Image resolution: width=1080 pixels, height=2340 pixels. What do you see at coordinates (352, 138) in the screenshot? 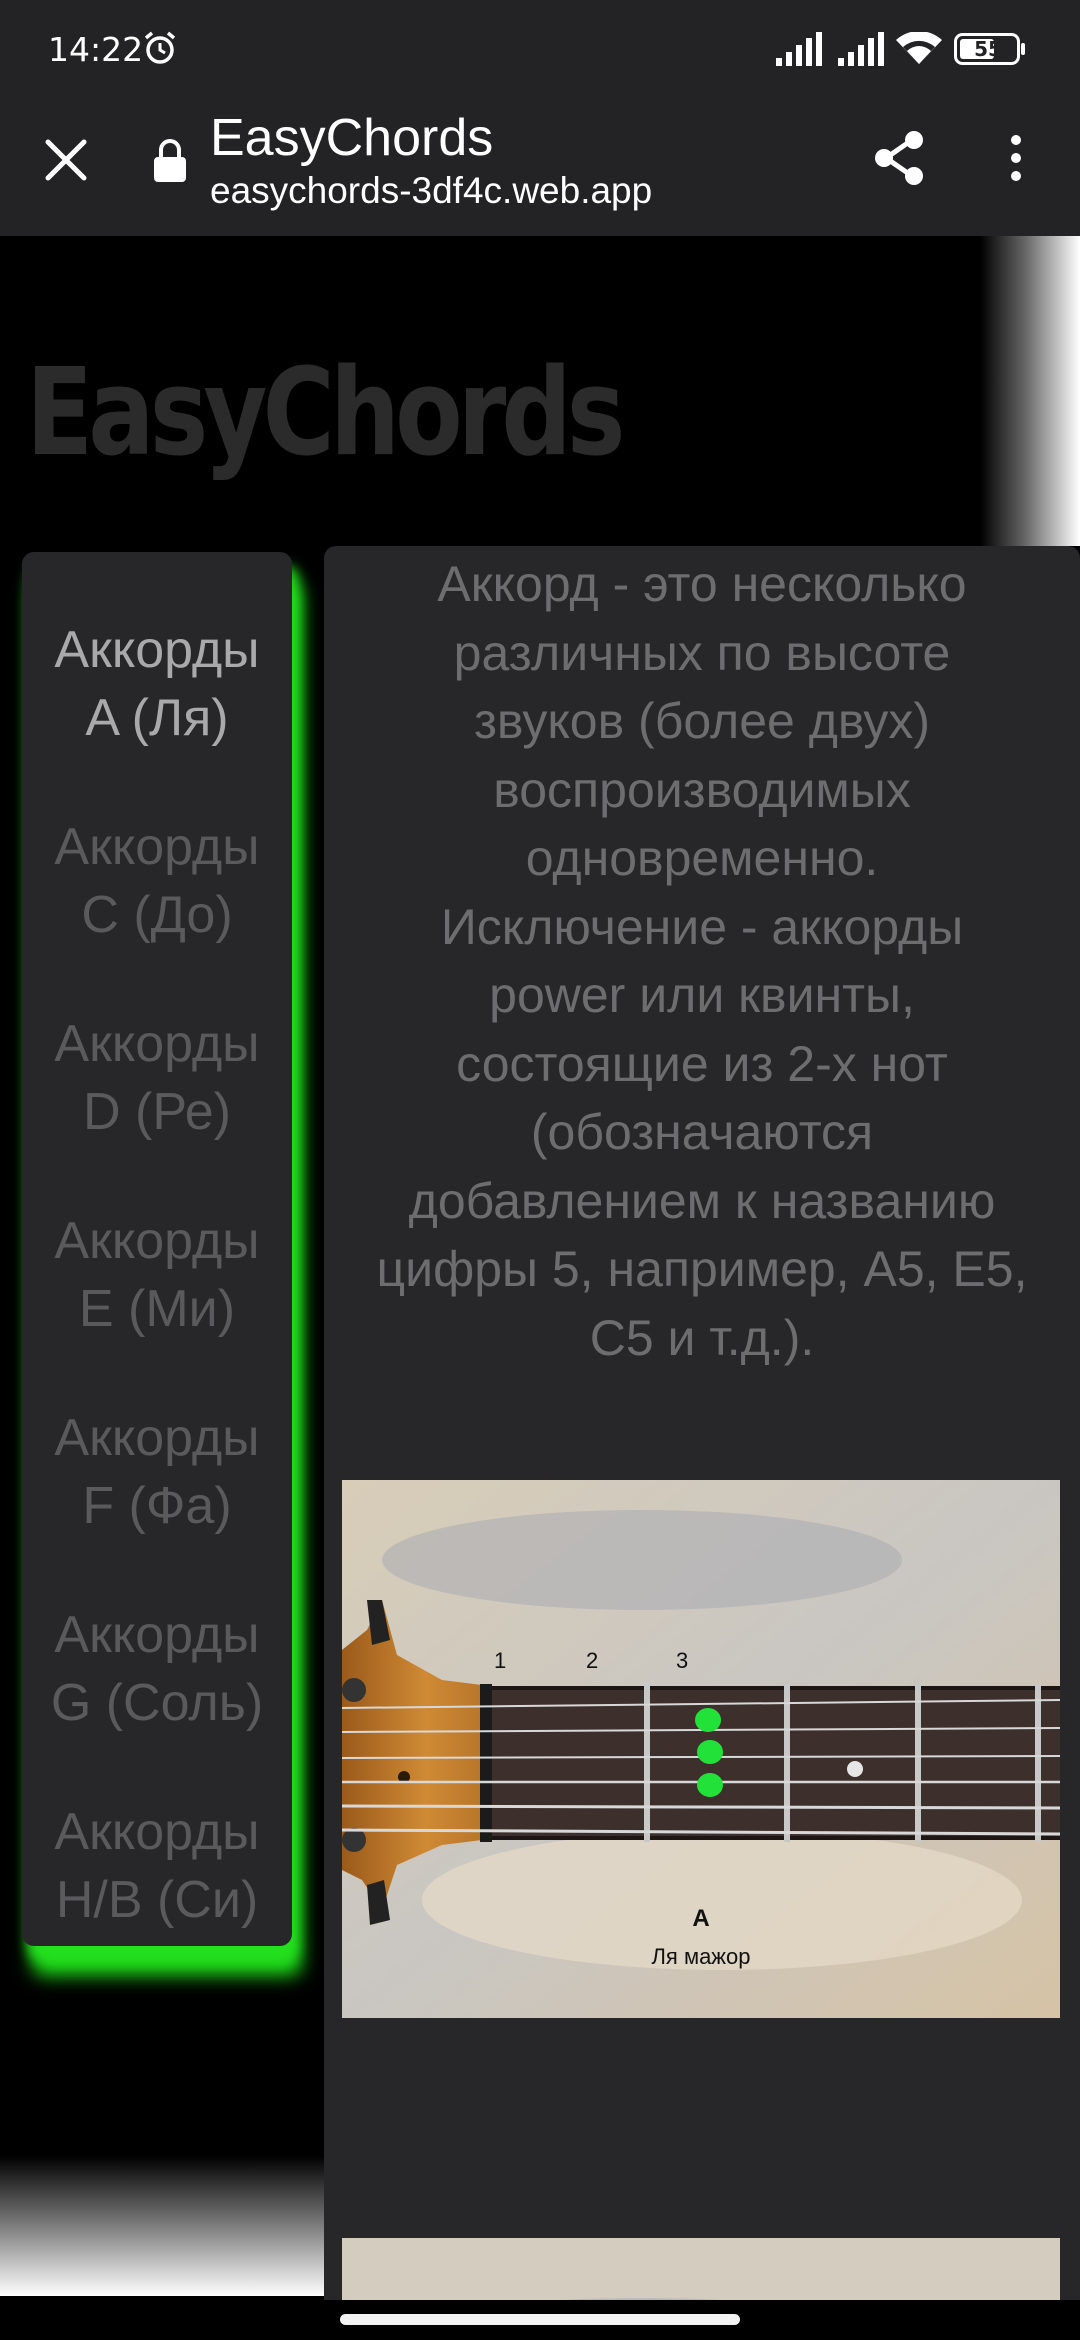
I see `page-title: EasyChords` at bounding box center [352, 138].